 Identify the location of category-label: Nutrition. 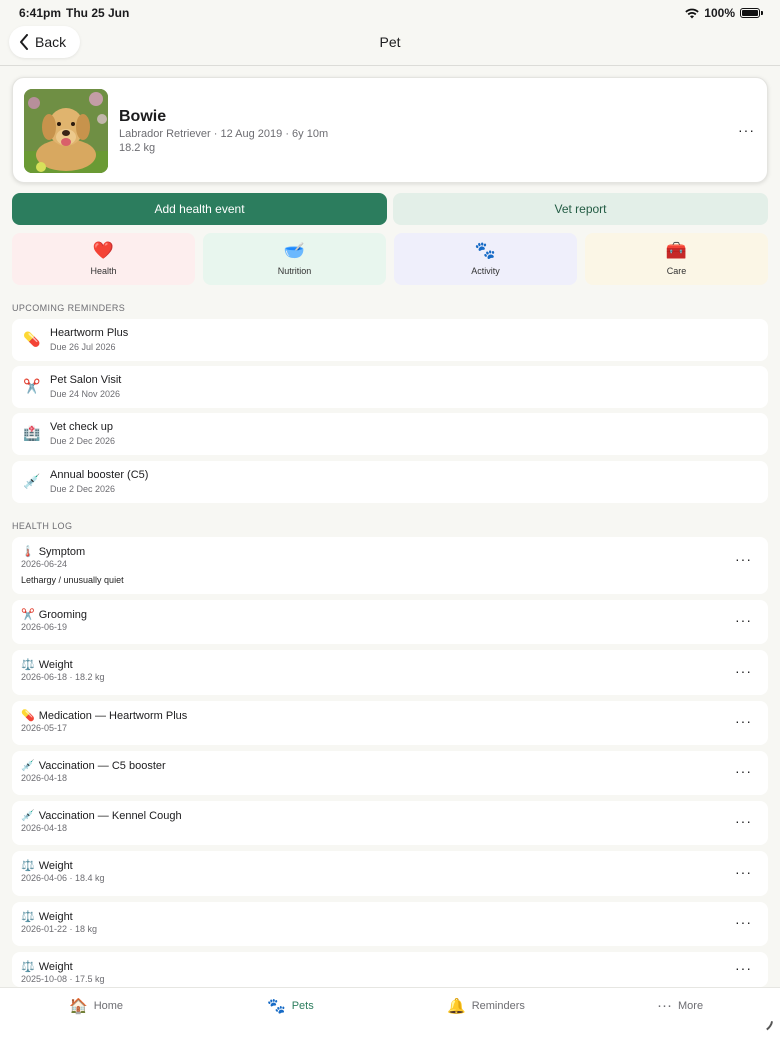
(294, 271).